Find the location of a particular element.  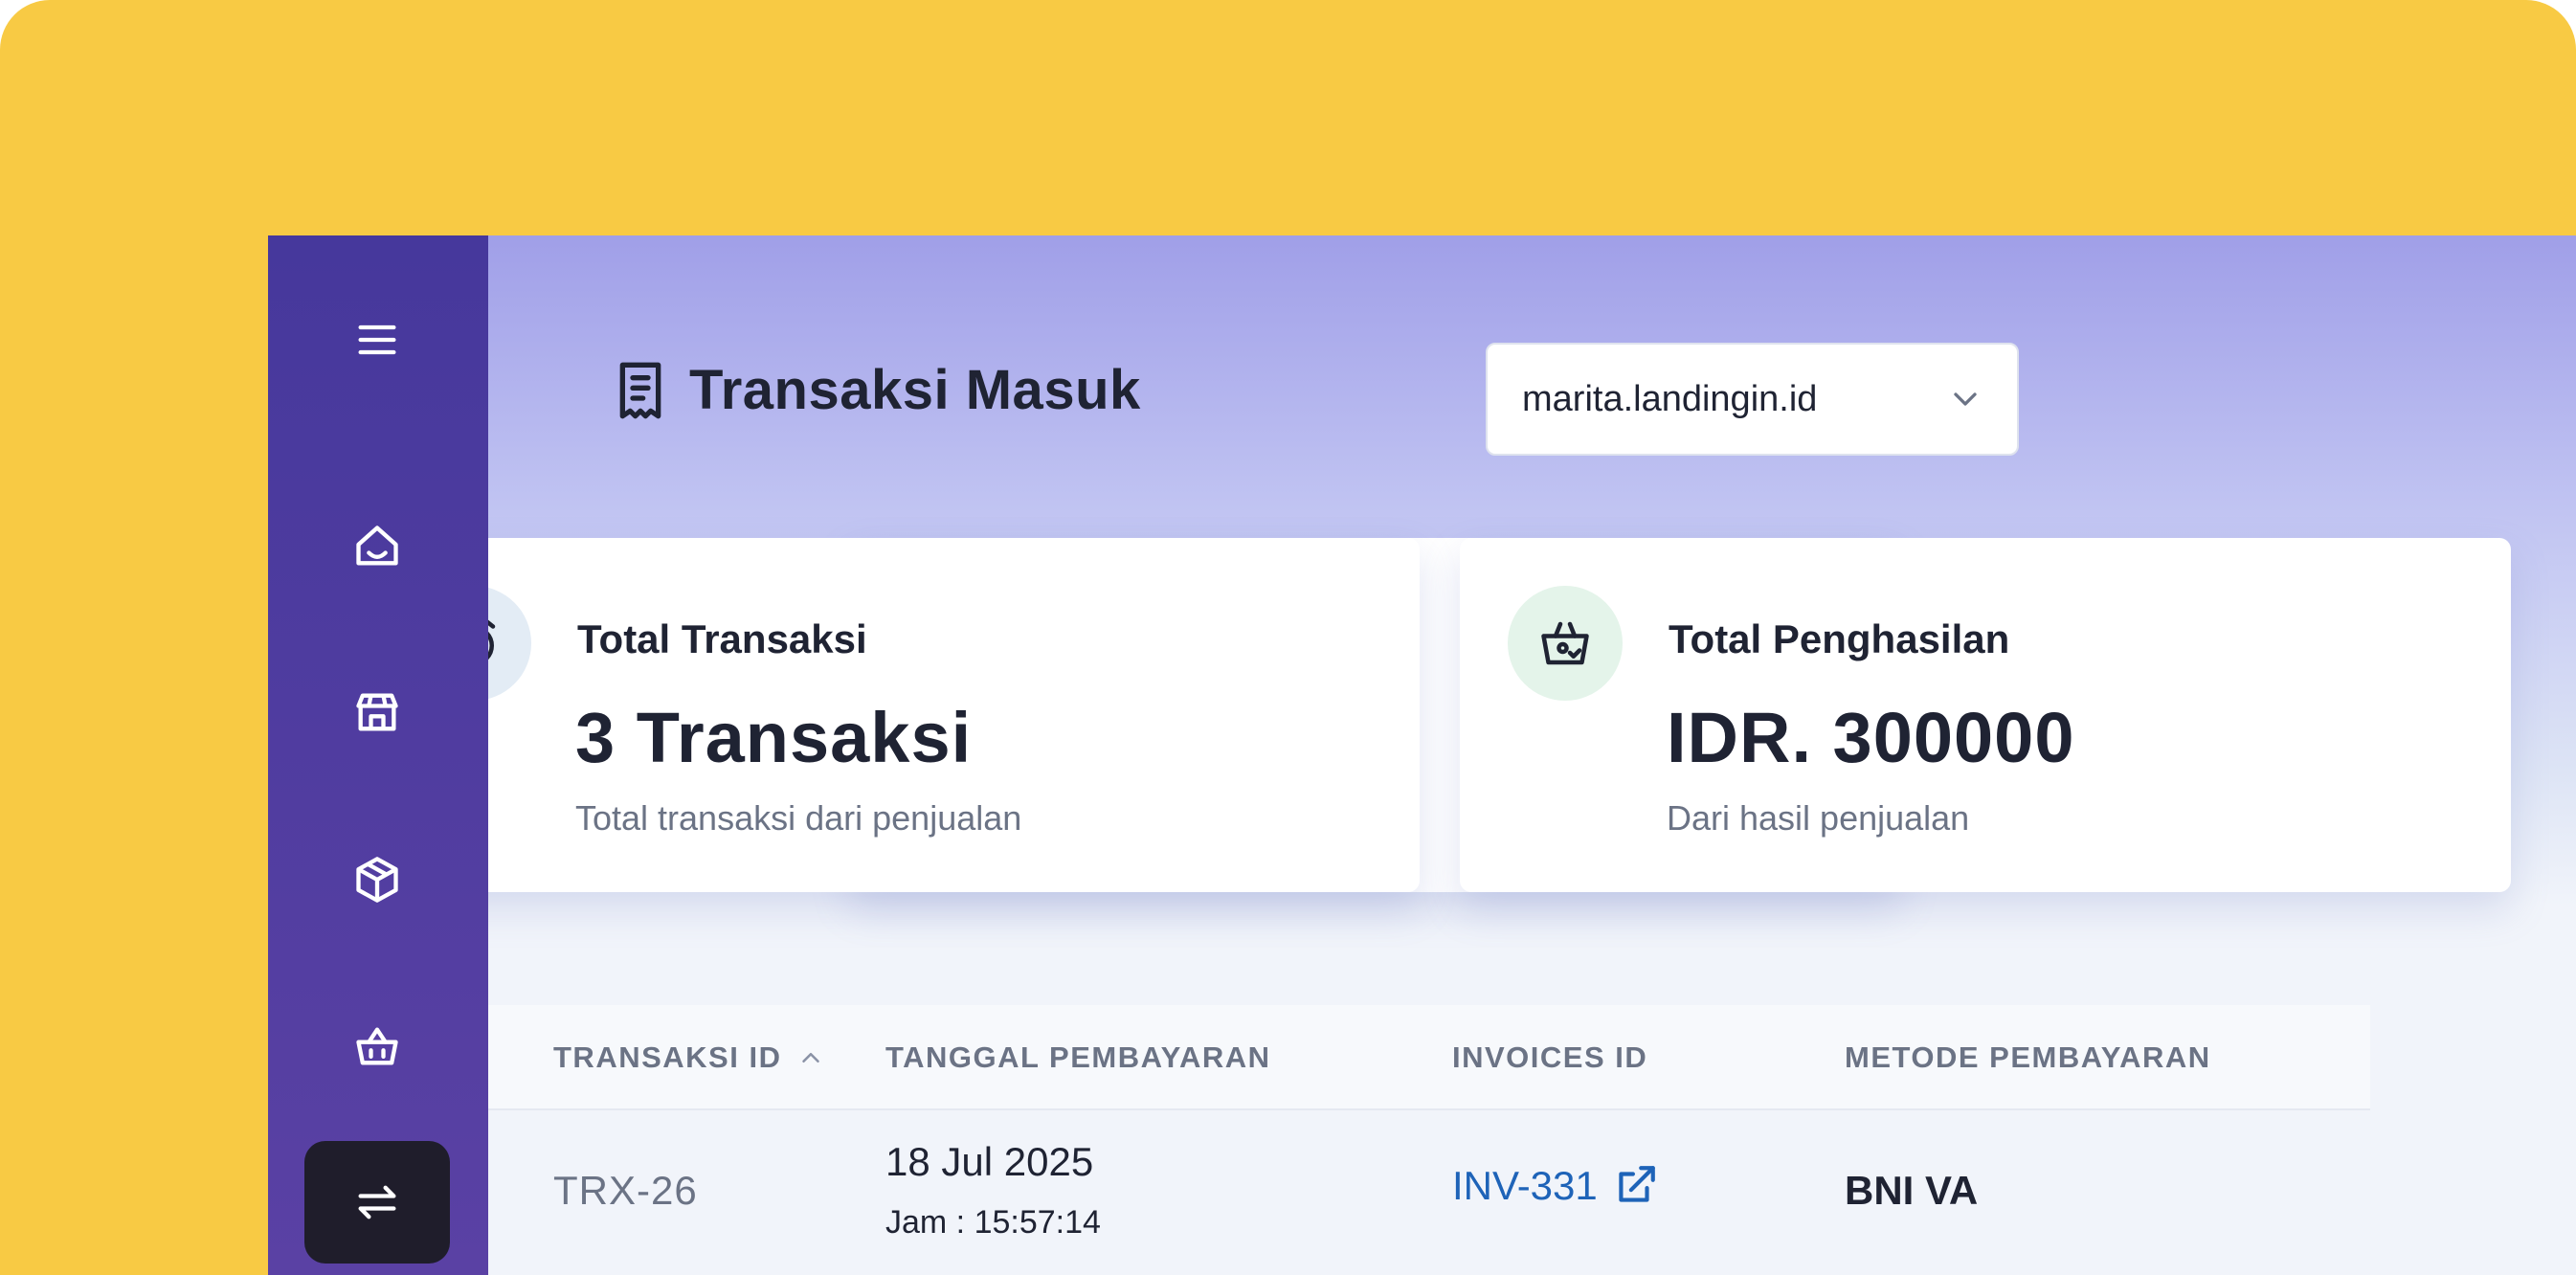

basket-icon is located at coordinates (377, 1046).